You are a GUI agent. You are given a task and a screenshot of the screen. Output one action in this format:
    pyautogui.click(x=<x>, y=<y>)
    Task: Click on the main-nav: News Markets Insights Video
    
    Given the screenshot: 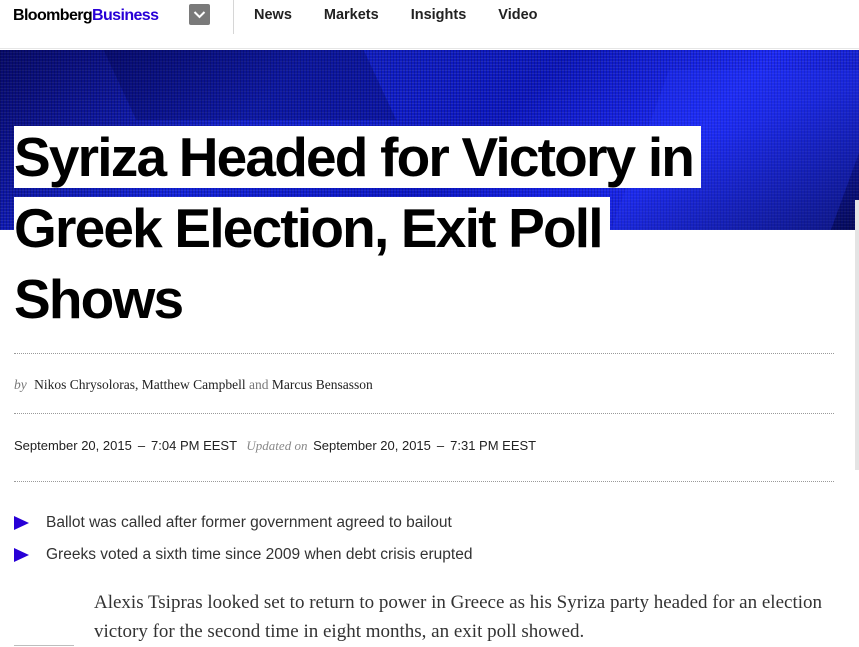 What is the action you would take?
    pyautogui.click(x=412, y=15)
    